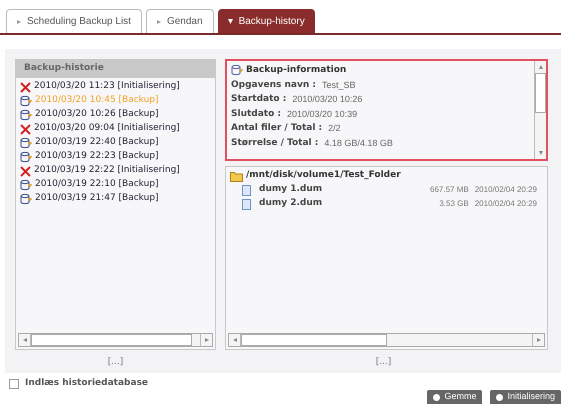 Image resolution: width=561 pixels, height=404 pixels. I want to click on field-value: 2010/03/20 10:39, so click(322, 114).